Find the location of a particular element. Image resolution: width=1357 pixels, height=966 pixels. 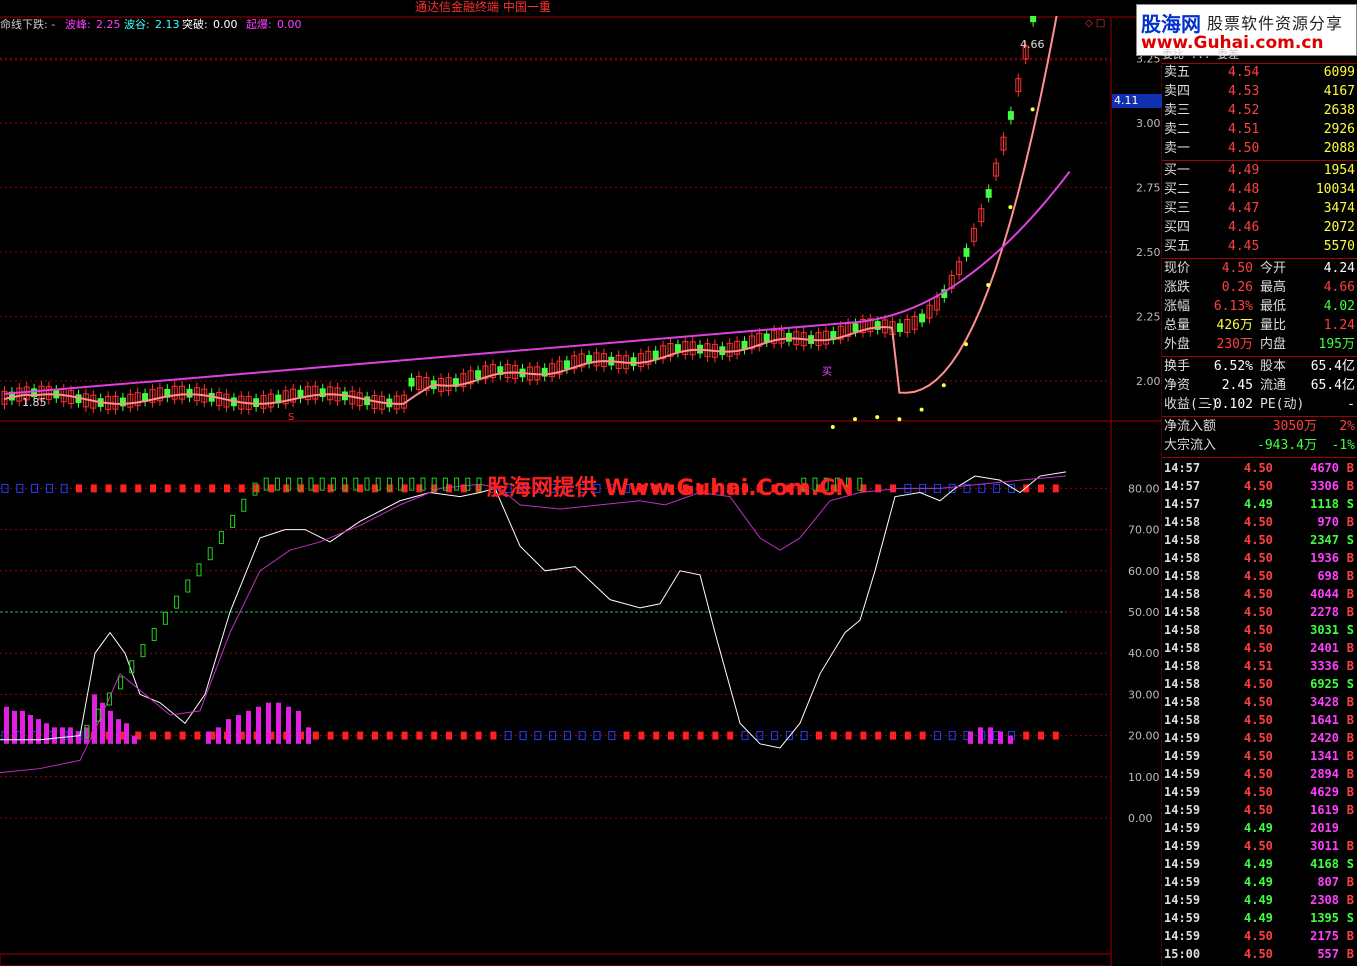

time-axis is located at coordinates (556, 959).